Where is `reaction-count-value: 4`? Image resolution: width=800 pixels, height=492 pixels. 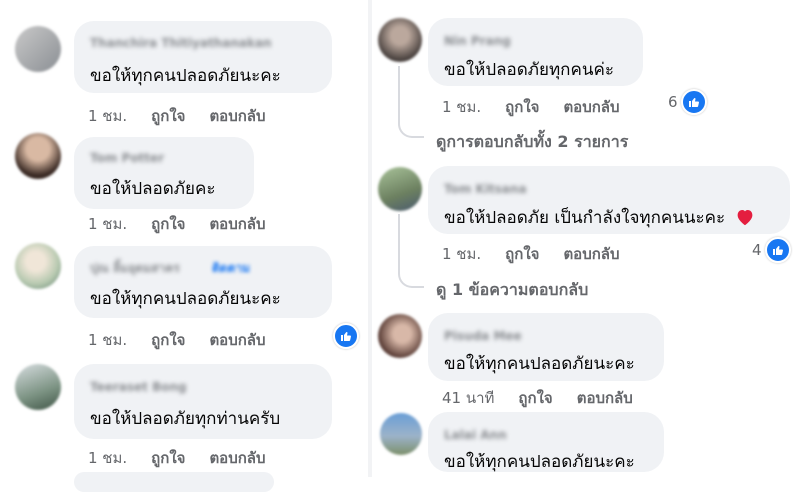 reaction-count-value: 4 is located at coordinates (757, 250).